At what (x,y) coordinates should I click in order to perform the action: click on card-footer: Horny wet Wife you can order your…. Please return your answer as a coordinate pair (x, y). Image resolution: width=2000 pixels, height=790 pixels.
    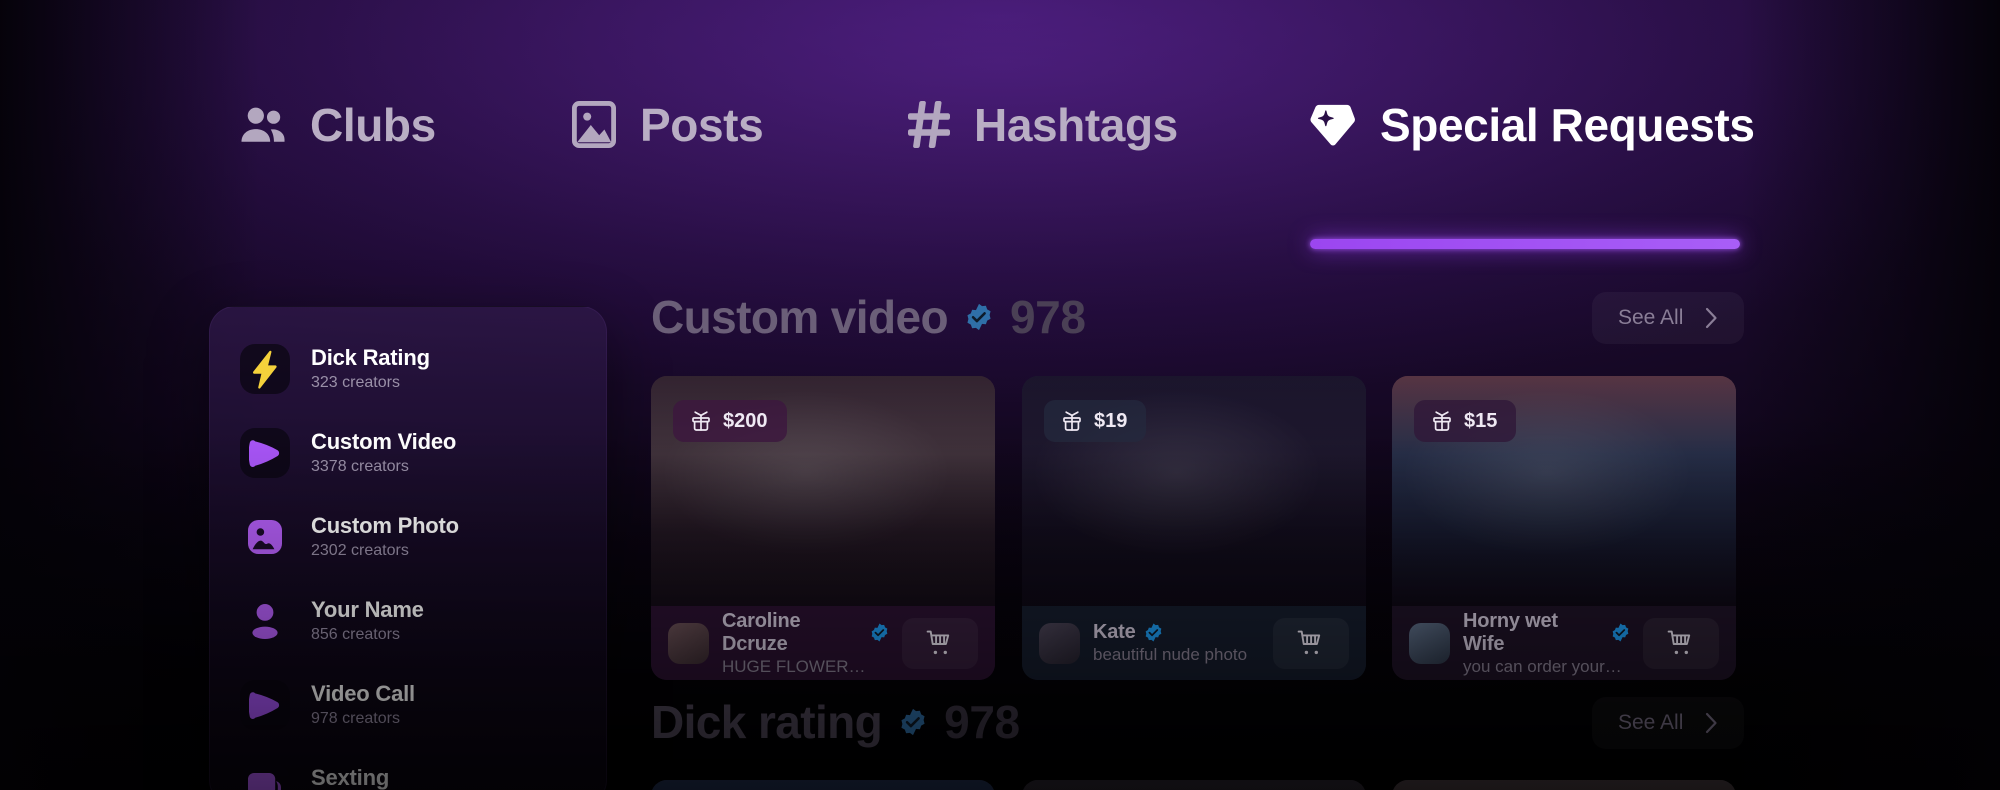
    Looking at the image, I should click on (1564, 643).